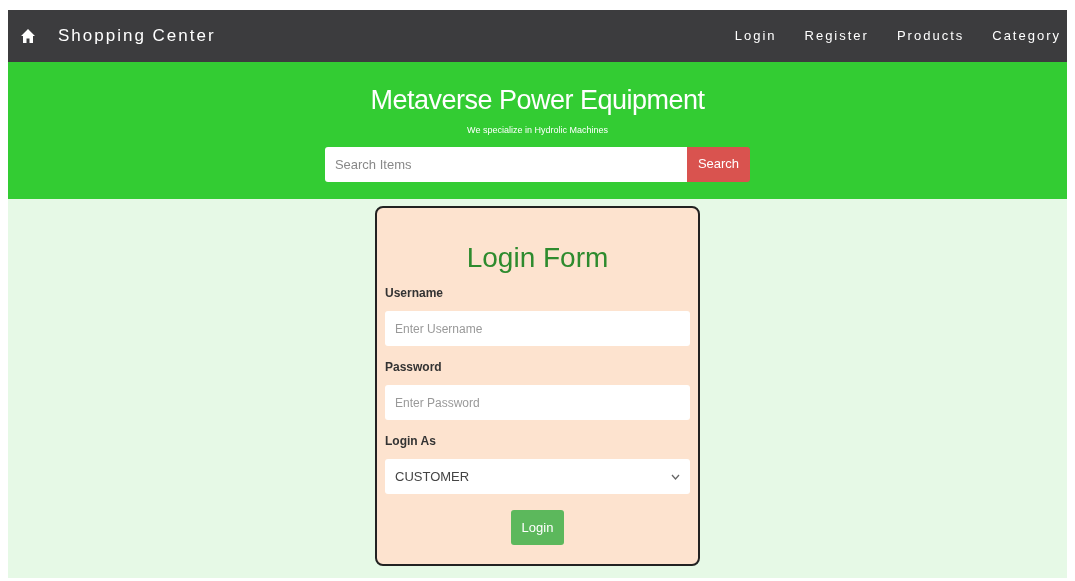 The image size is (1075, 581). I want to click on home-icon, so click(28, 36).